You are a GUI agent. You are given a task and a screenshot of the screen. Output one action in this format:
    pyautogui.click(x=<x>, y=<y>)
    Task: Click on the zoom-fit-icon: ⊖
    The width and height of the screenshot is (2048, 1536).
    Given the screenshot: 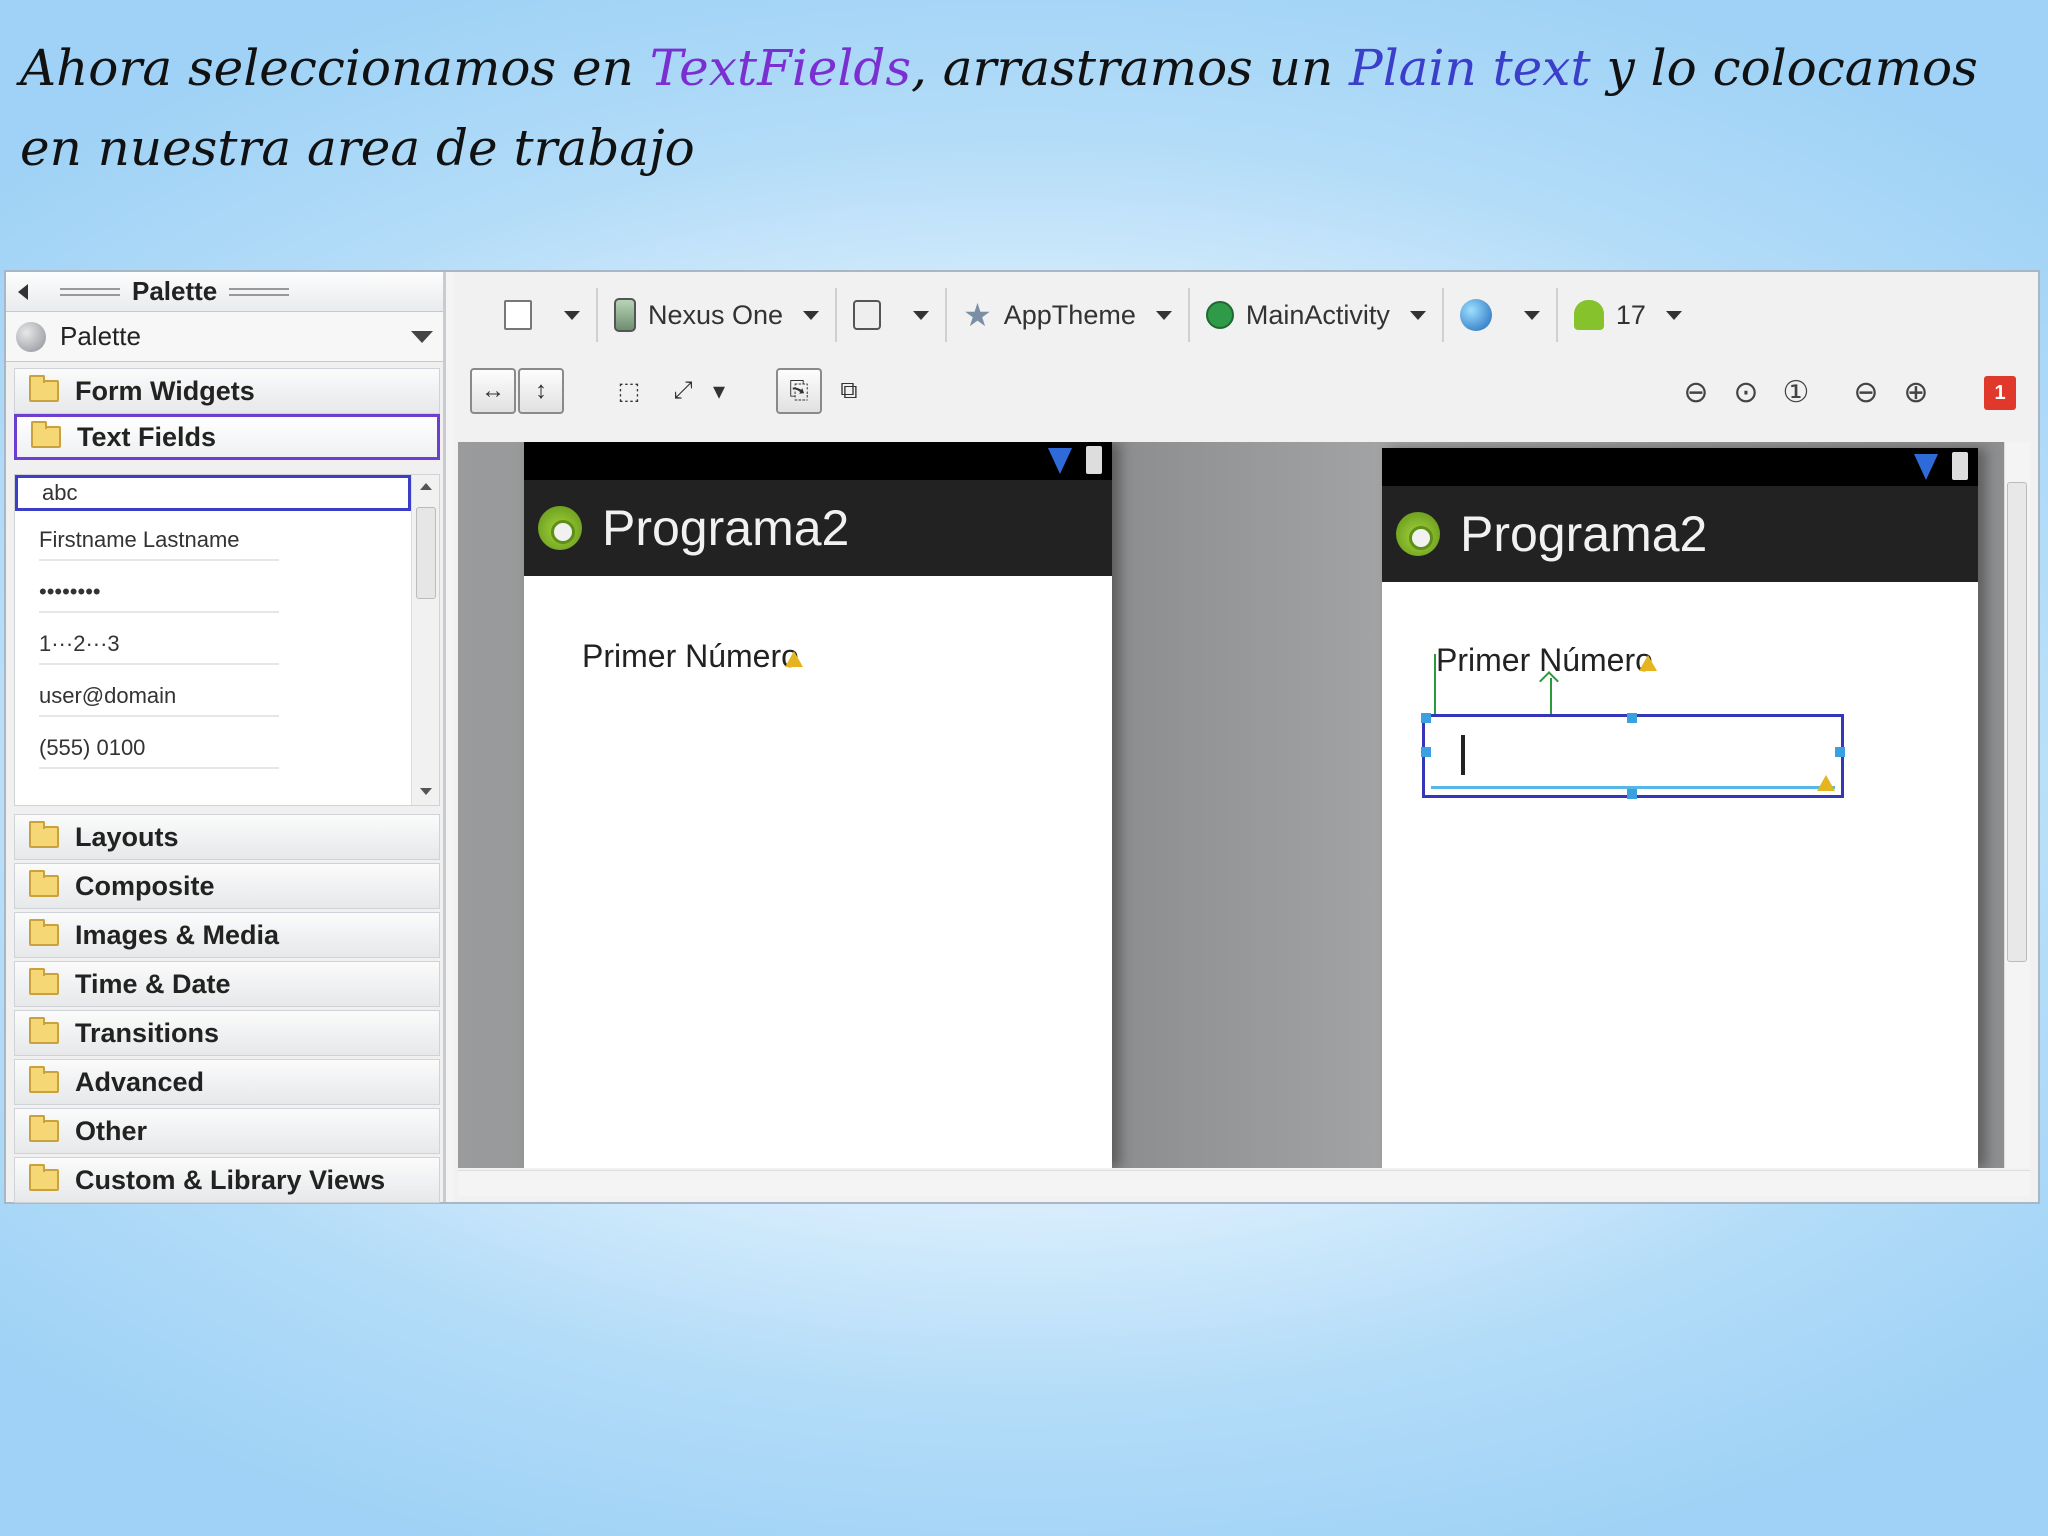 What is the action you would take?
    pyautogui.click(x=1696, y=392)
    